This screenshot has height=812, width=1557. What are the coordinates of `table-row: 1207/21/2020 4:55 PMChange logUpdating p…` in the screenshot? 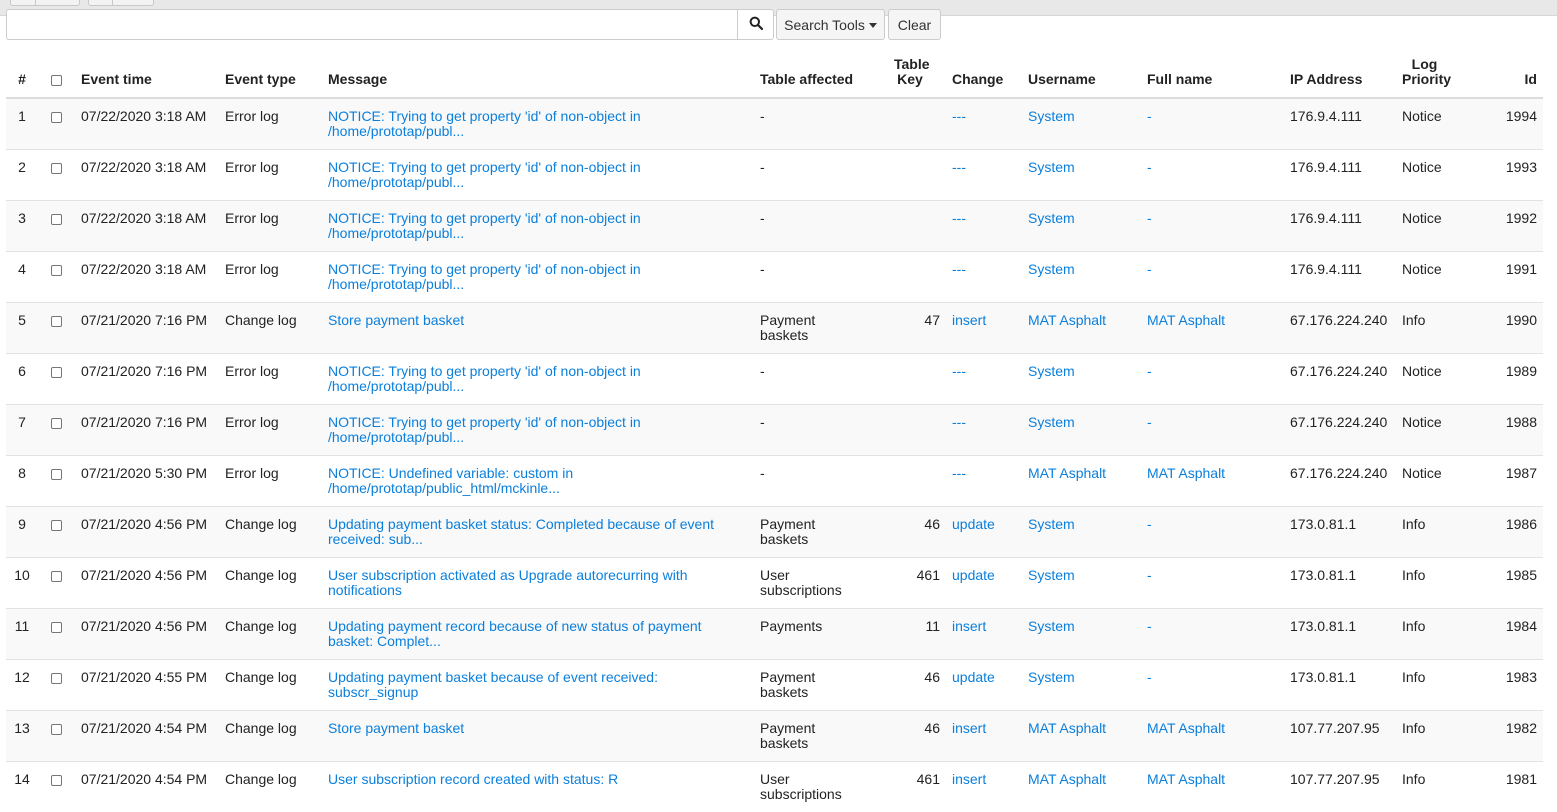 It's located at (774, 685).